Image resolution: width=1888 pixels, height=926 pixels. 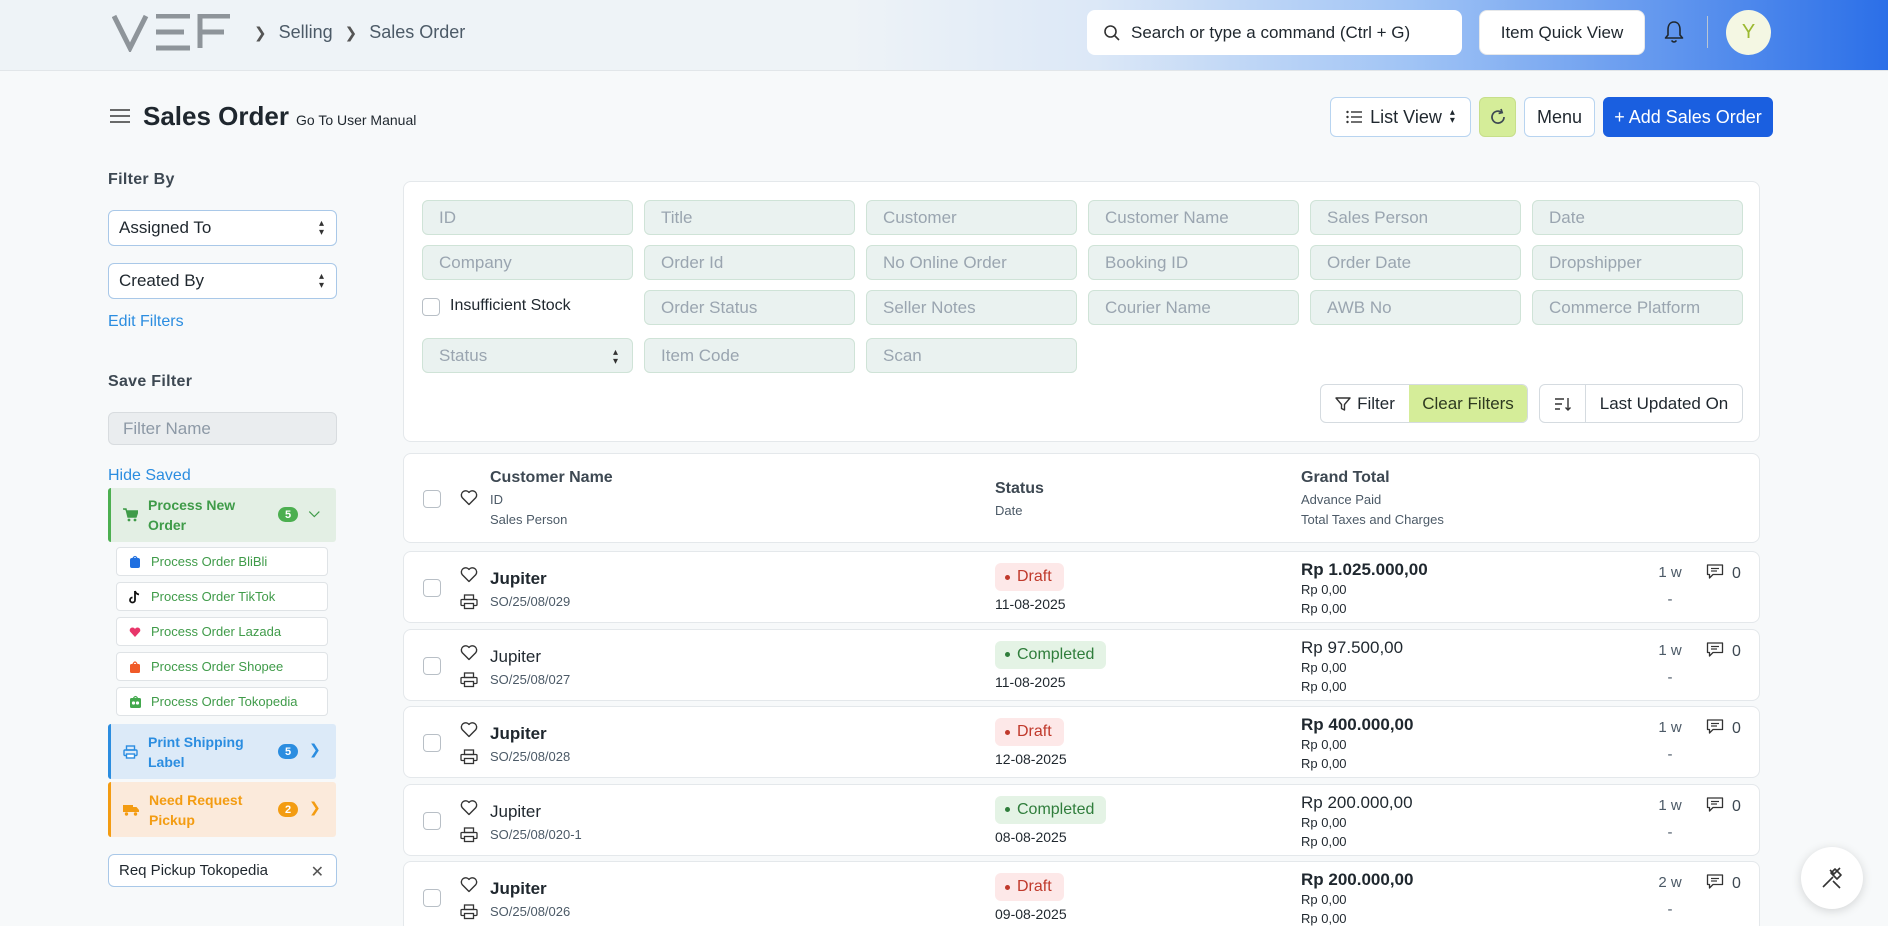 What do you see at coordinates (1031, 759) in the screenshot?
I see `row-date: 12-08-2025` at bounding box center [1031, 759].